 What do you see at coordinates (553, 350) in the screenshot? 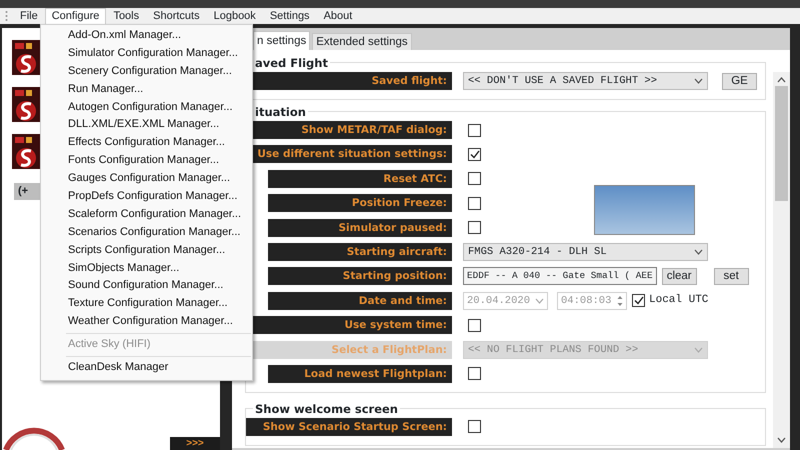
I see `dropdown-value: << NO FLIGHT PLANS FOUND >>` at bounding box center [553, 350].